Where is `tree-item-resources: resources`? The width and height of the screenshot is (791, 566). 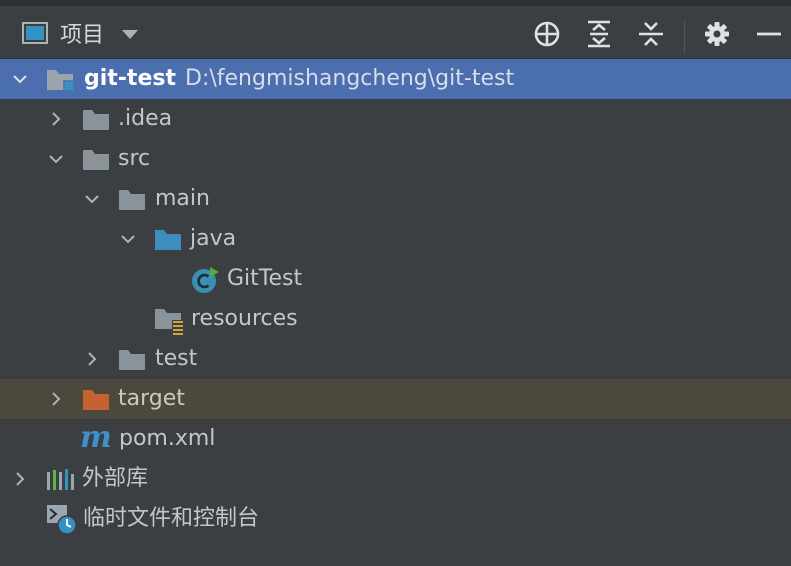
tree-item-resources: resources is located at coordinates (395, 319).